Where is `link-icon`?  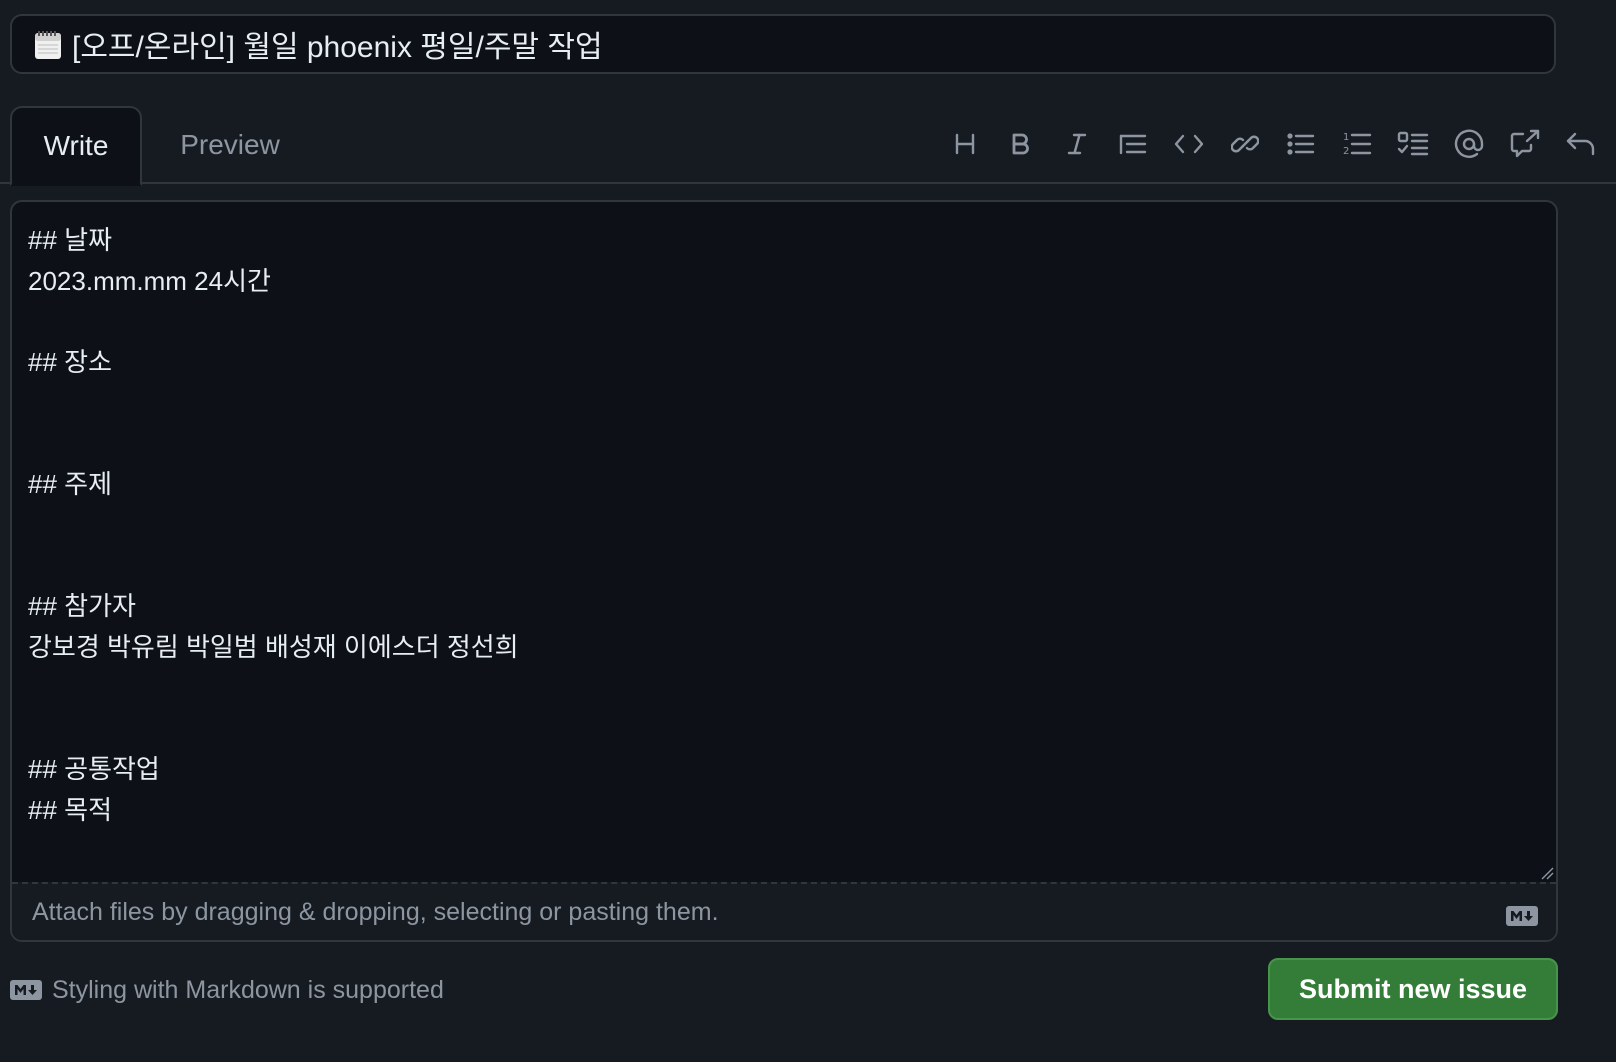
link-icon is located at coordinates (1245, 144).